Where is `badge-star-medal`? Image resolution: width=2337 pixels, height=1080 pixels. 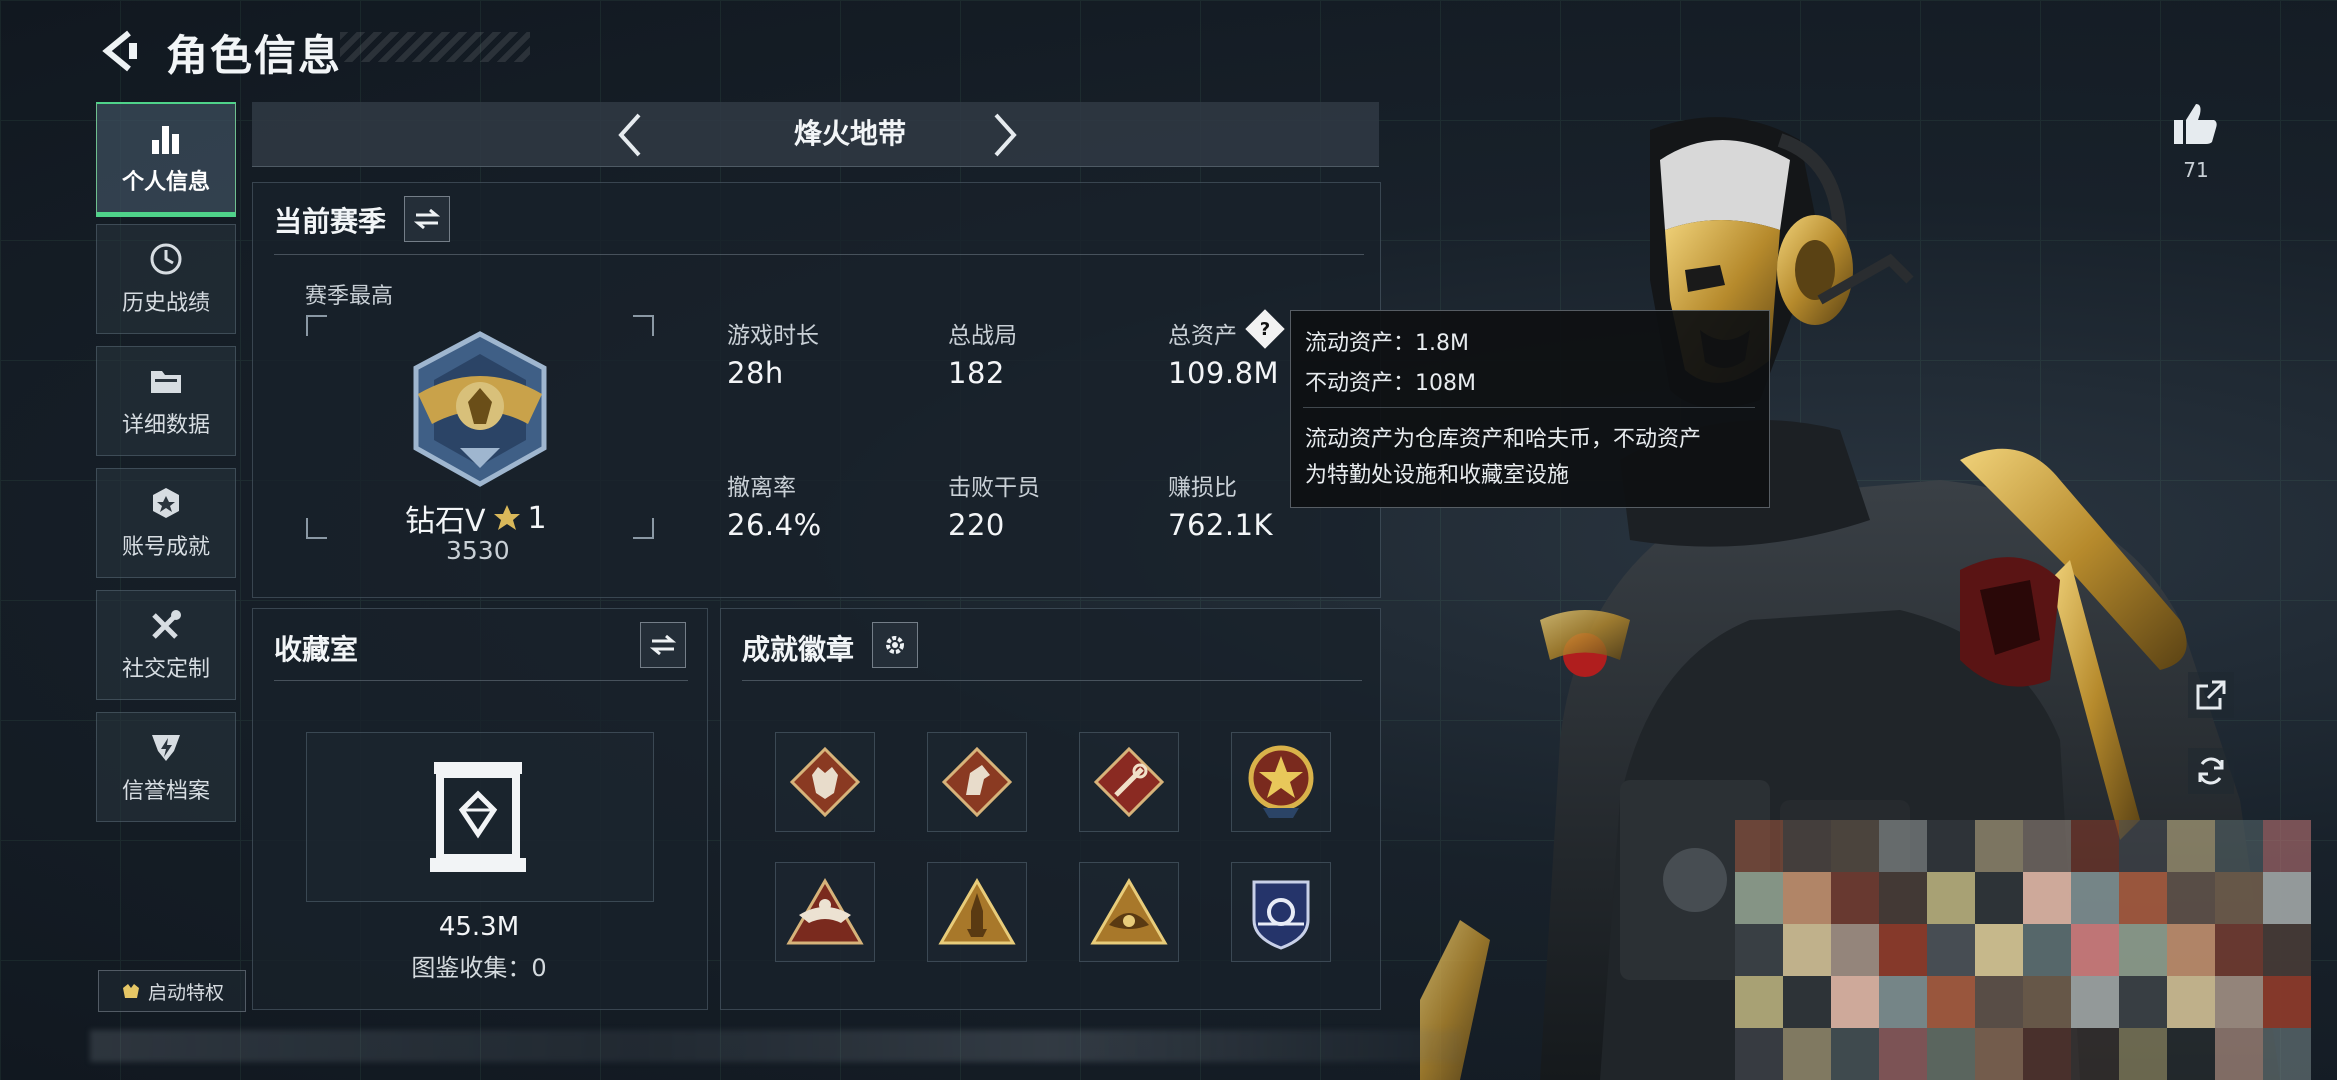 badge-star-medal is located at coordinates (1281, 782).